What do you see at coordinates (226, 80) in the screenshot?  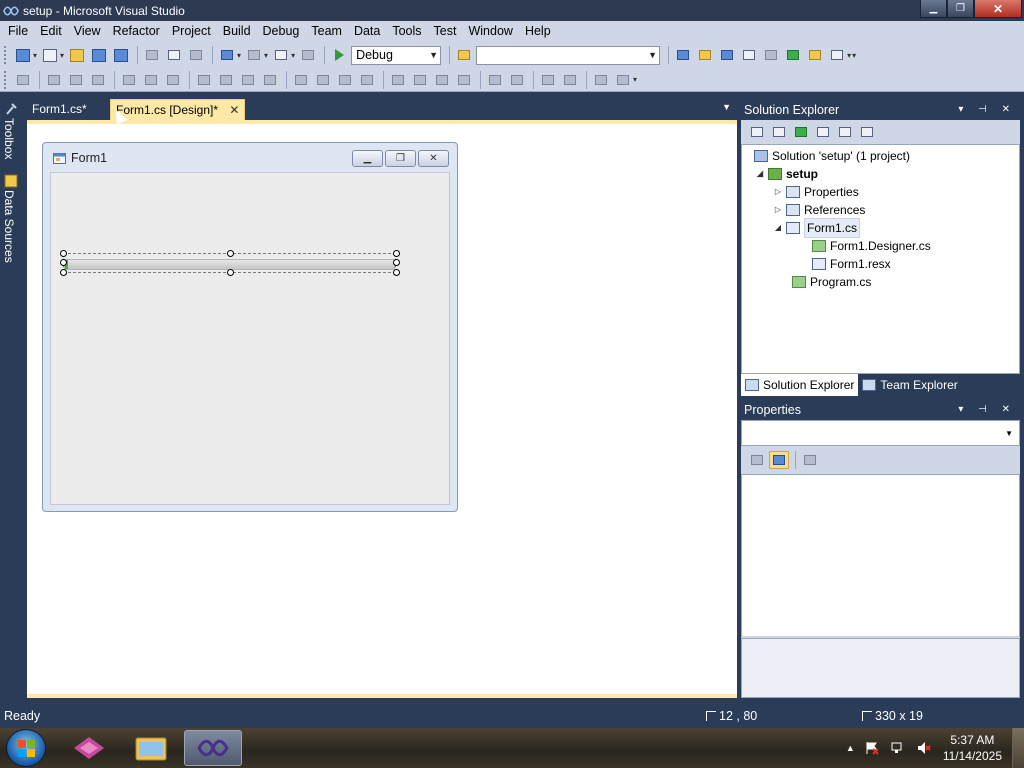 I see `size-to-grid-button` at bounding box center [226, 80].